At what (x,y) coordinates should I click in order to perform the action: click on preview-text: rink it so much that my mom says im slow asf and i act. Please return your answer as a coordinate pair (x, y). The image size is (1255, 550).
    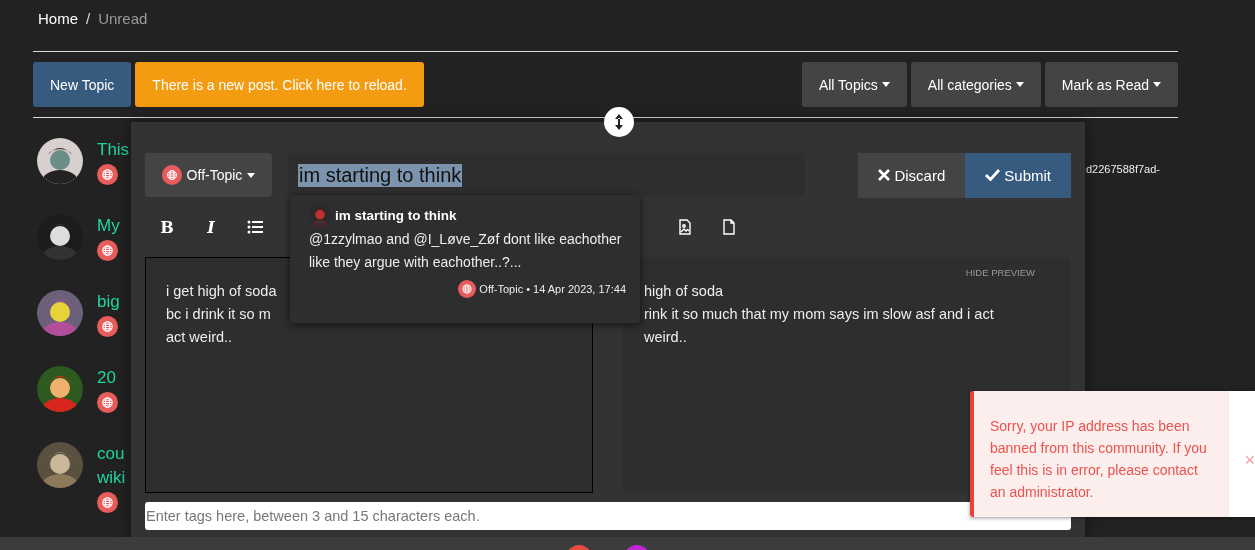
    Looking at the image, I should click on (819, 314).